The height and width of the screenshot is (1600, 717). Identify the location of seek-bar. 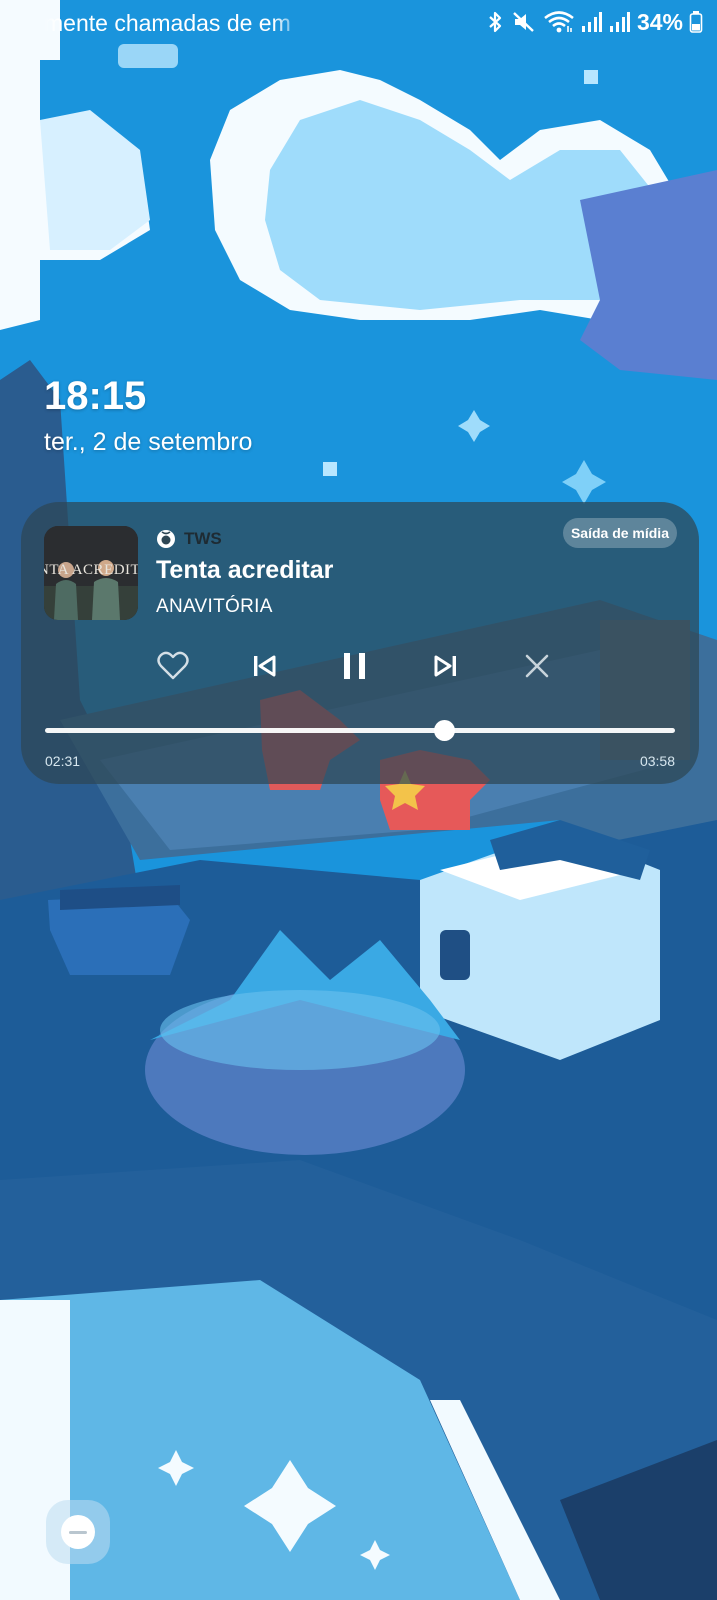
(360, 730).